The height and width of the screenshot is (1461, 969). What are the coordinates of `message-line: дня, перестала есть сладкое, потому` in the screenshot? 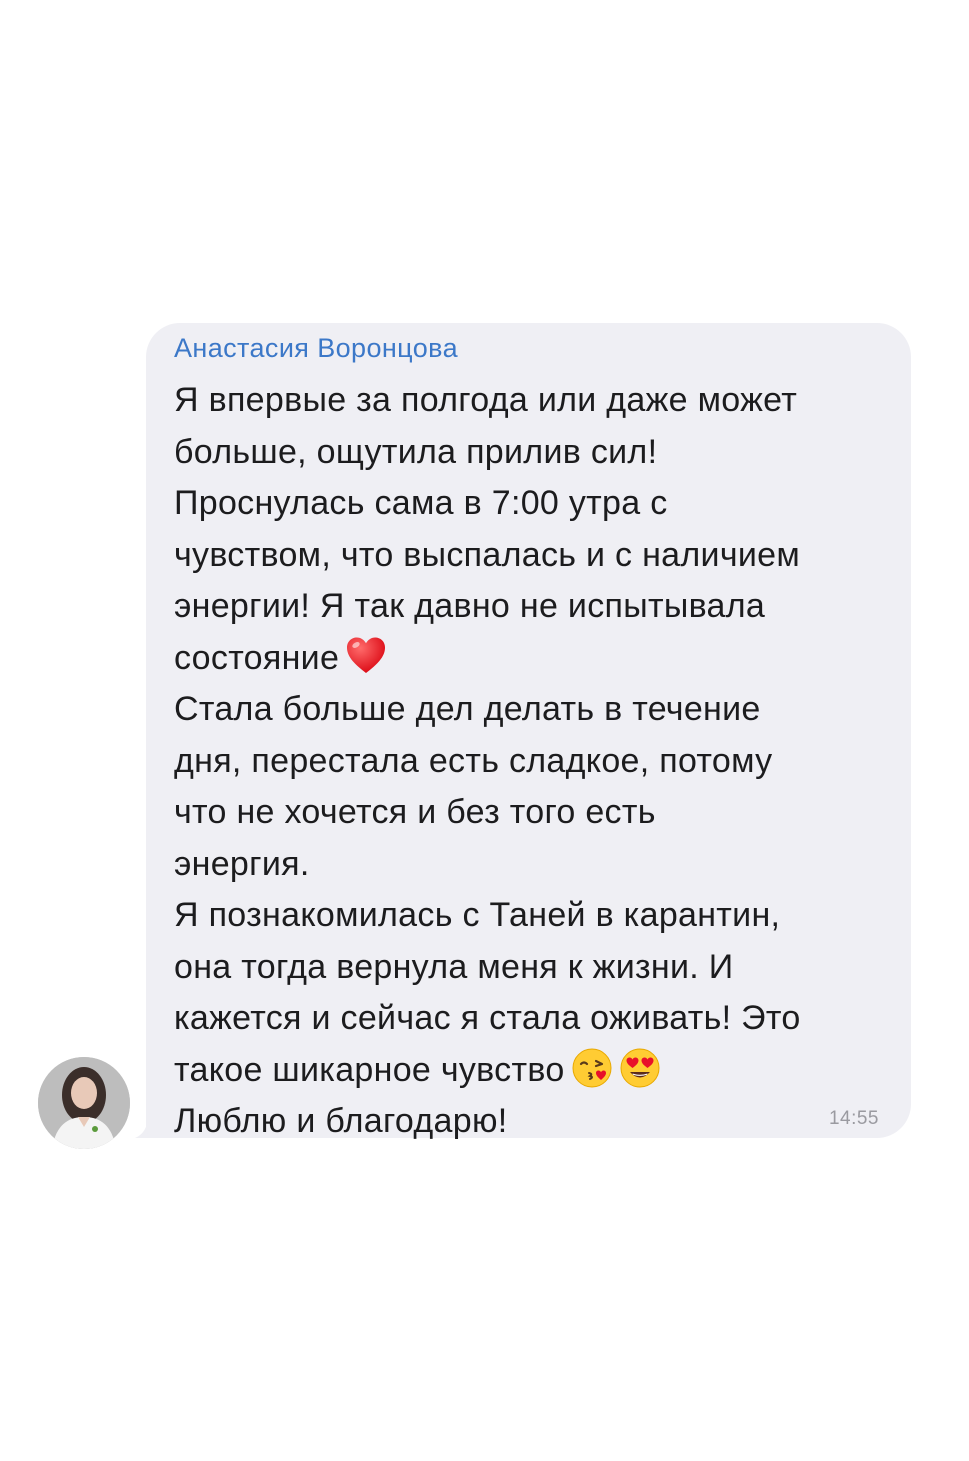 It's located at (473, 760).